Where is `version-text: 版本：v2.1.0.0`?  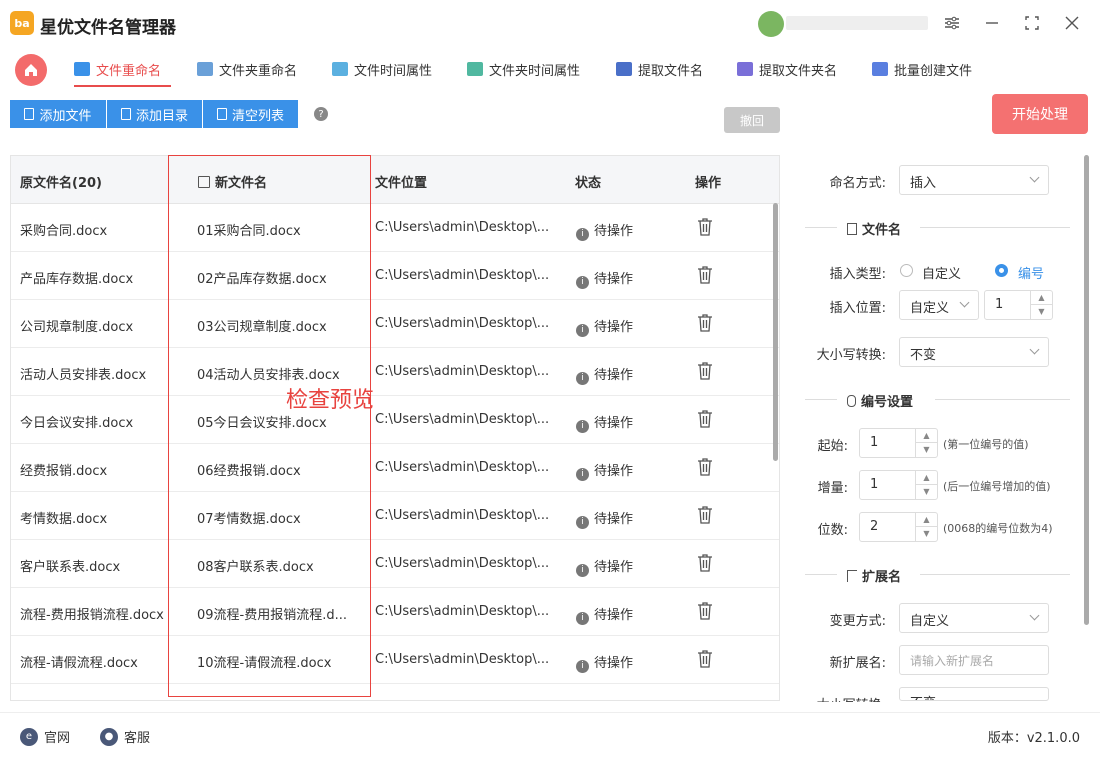
version-text: 版本：v2.1.0.0 is located at coordinates (1033, 738).